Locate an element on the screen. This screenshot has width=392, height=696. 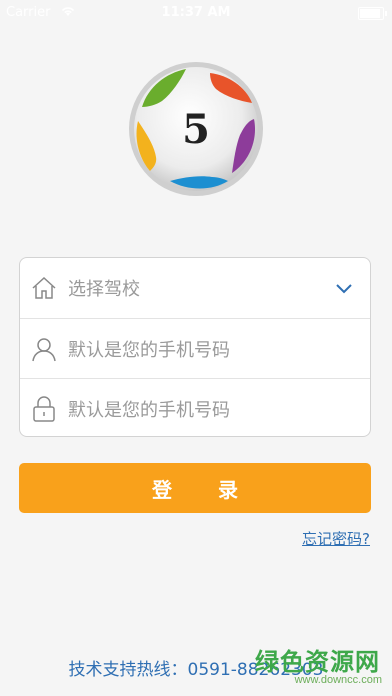
battery-icon is located at coordinates (372, 13).